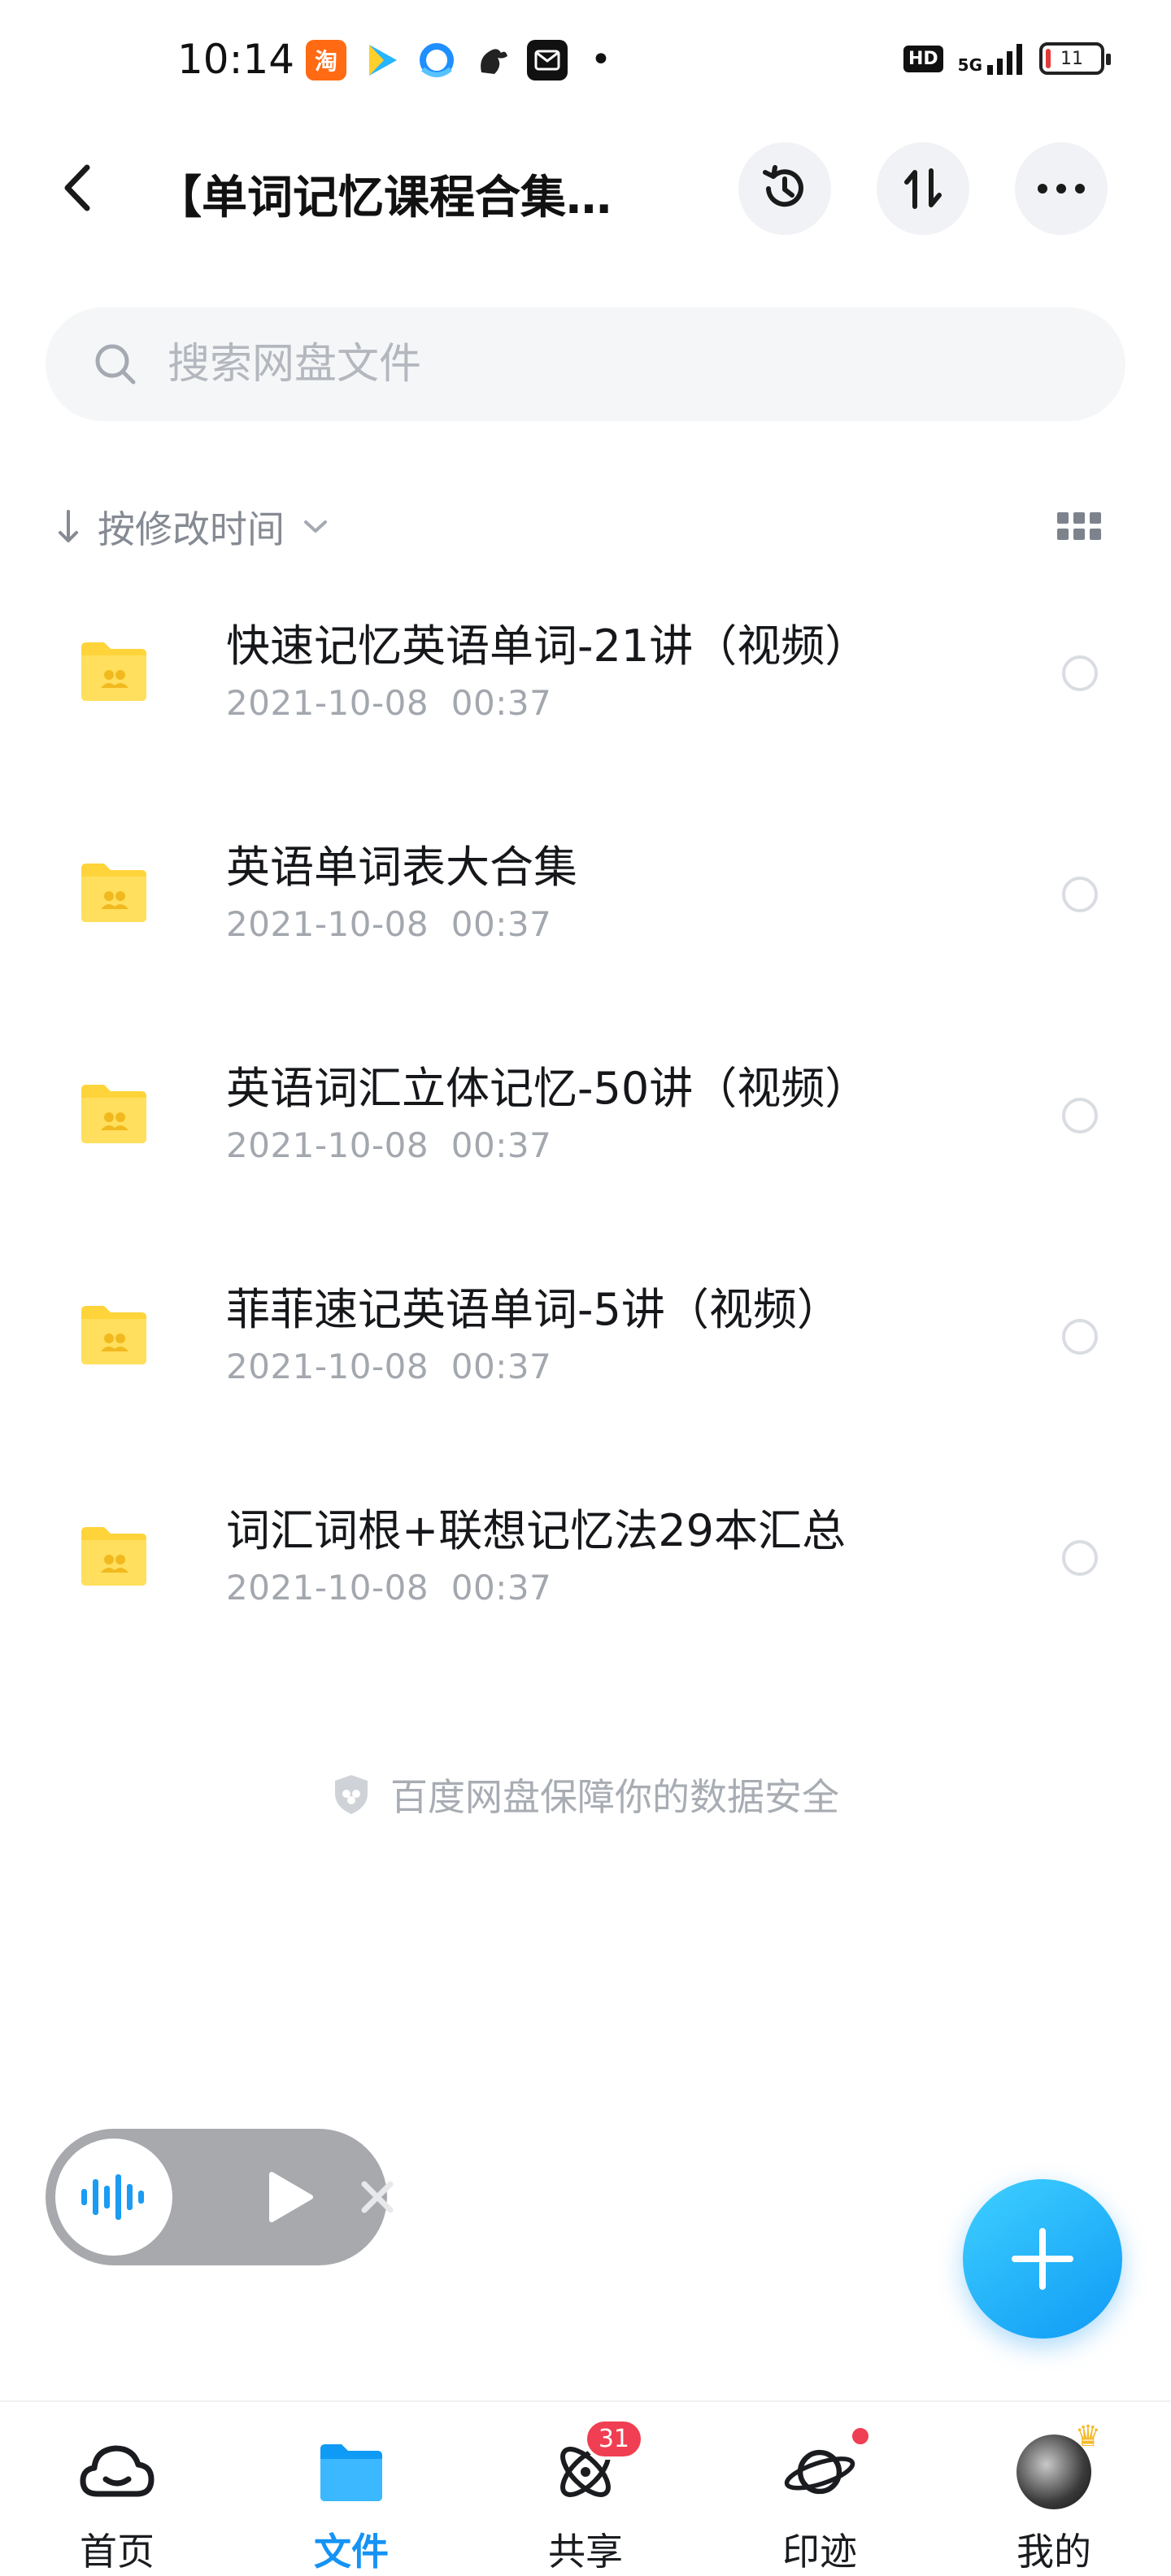  I want to click on footprint-dot, so click(861, 2436).